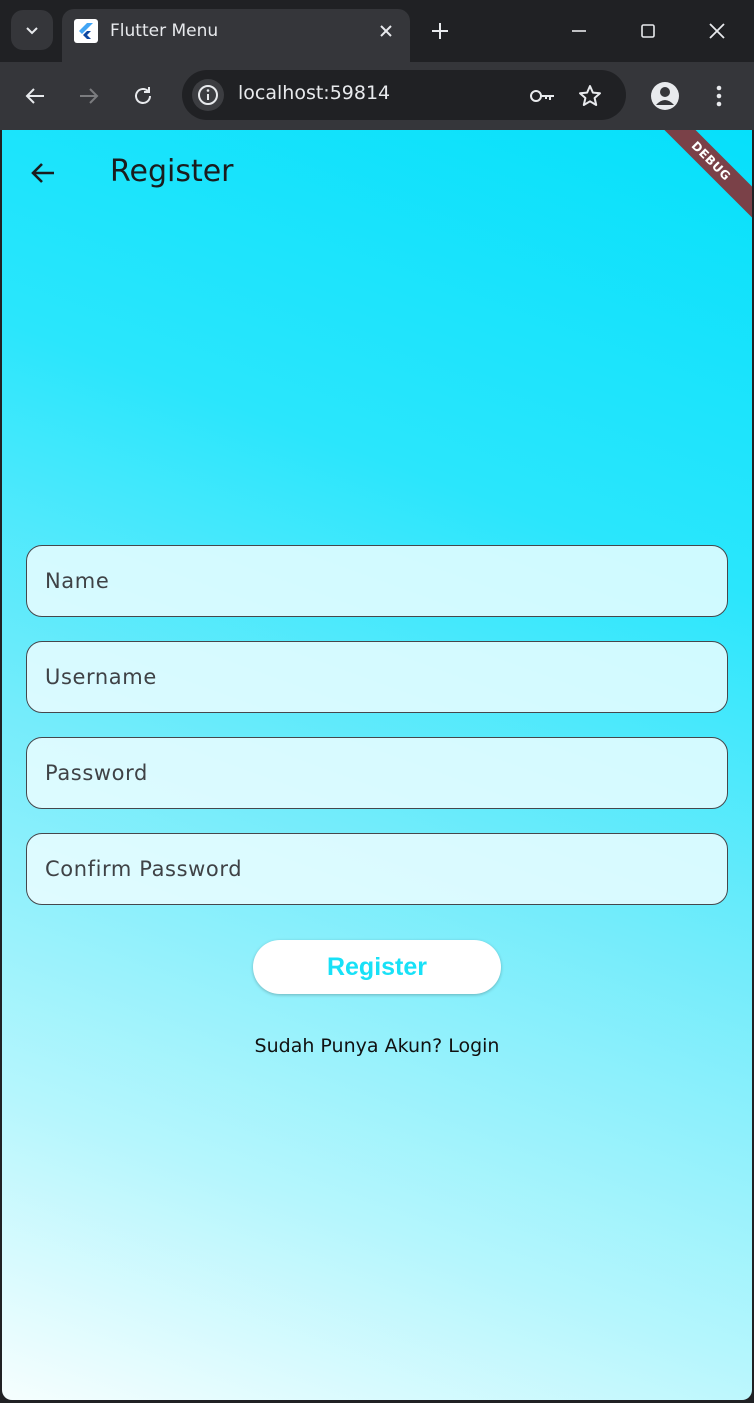 Image resolution: width=754 pixels, height=1403 pixels. What do you see at coordinates (377, 173) in the screenshot?
I see `app-bar: Register` at bounding box center [377, 173].